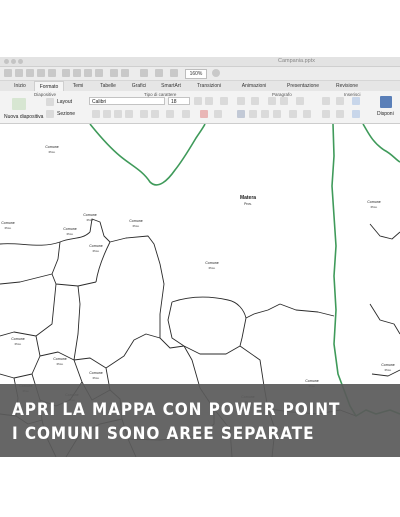  What do you see at coordinates (224, 101) in the screenshot?
I see `clear-format-icon` at bounding box center [224, 101].